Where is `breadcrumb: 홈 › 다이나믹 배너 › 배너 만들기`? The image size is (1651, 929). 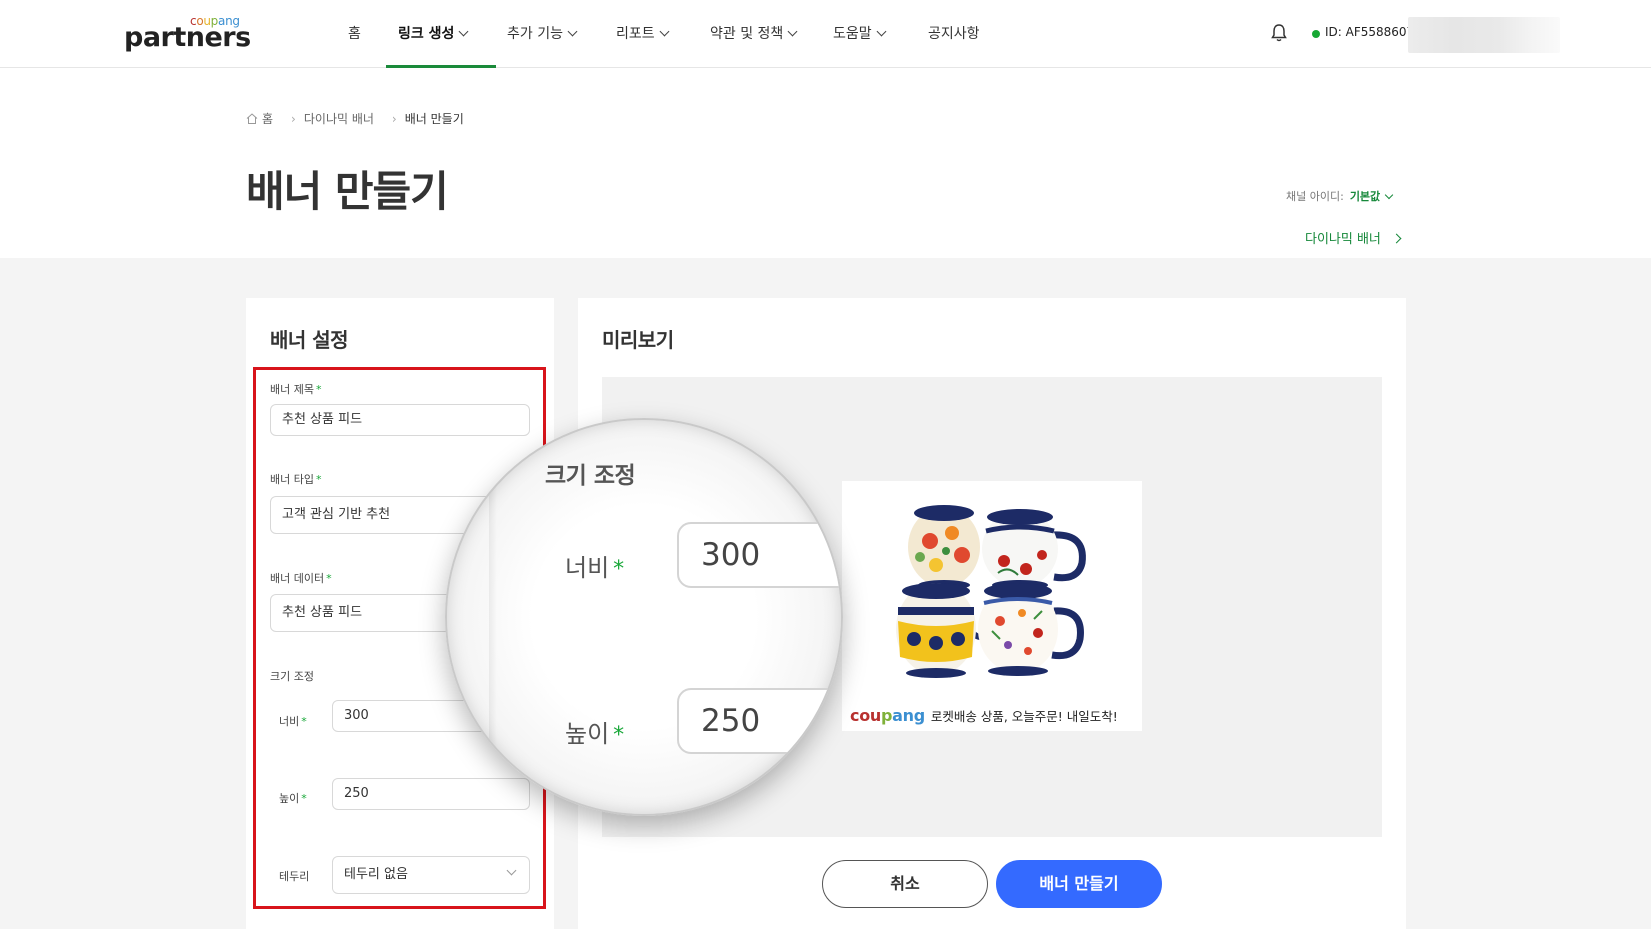
breadcrumb: 홈 › 다이나믹 배너 › 배너 만들기 is located at coordinates (359, 118).